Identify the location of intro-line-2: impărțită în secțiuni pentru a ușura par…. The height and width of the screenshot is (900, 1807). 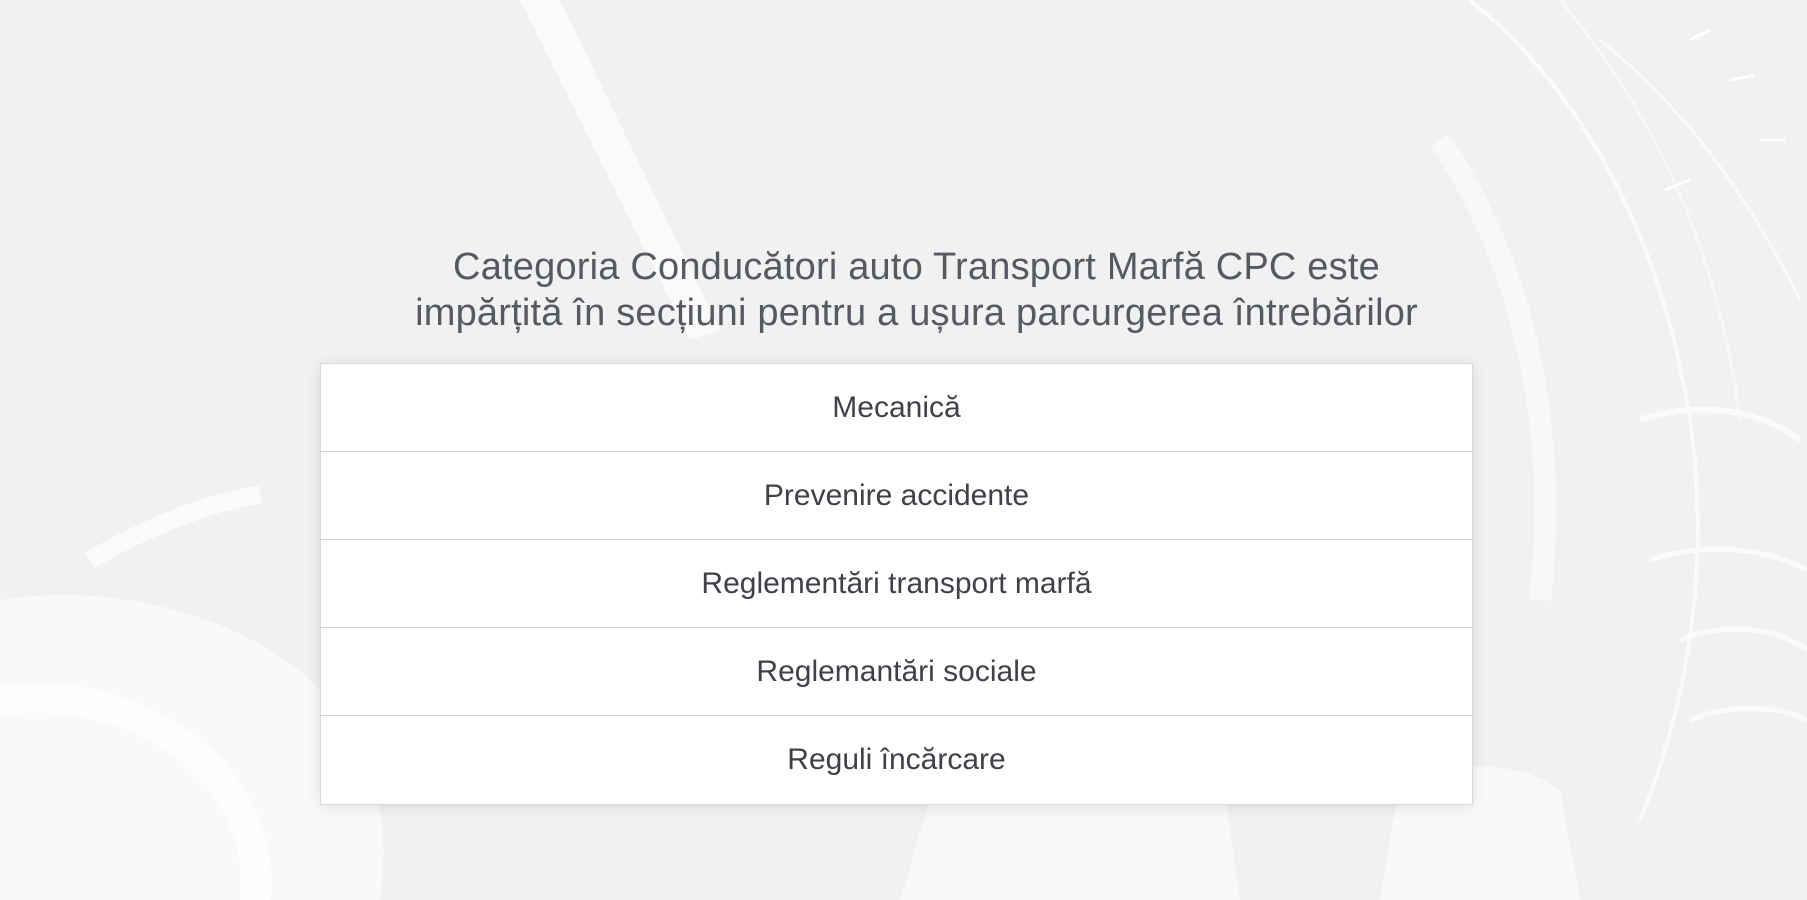
(916, 313).